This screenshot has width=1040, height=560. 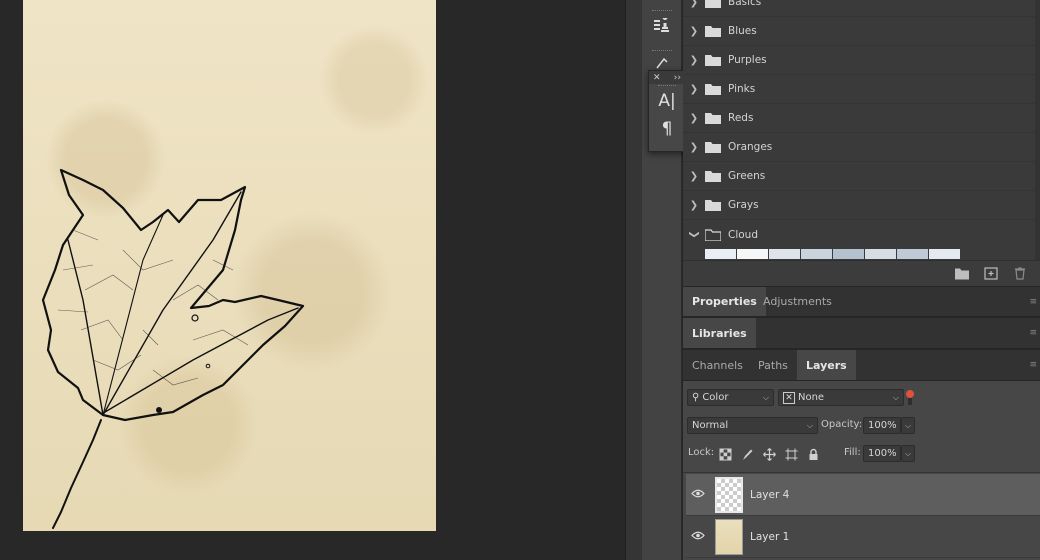 I want to click on lock-artboard-icon, so click(x=791, y=454).